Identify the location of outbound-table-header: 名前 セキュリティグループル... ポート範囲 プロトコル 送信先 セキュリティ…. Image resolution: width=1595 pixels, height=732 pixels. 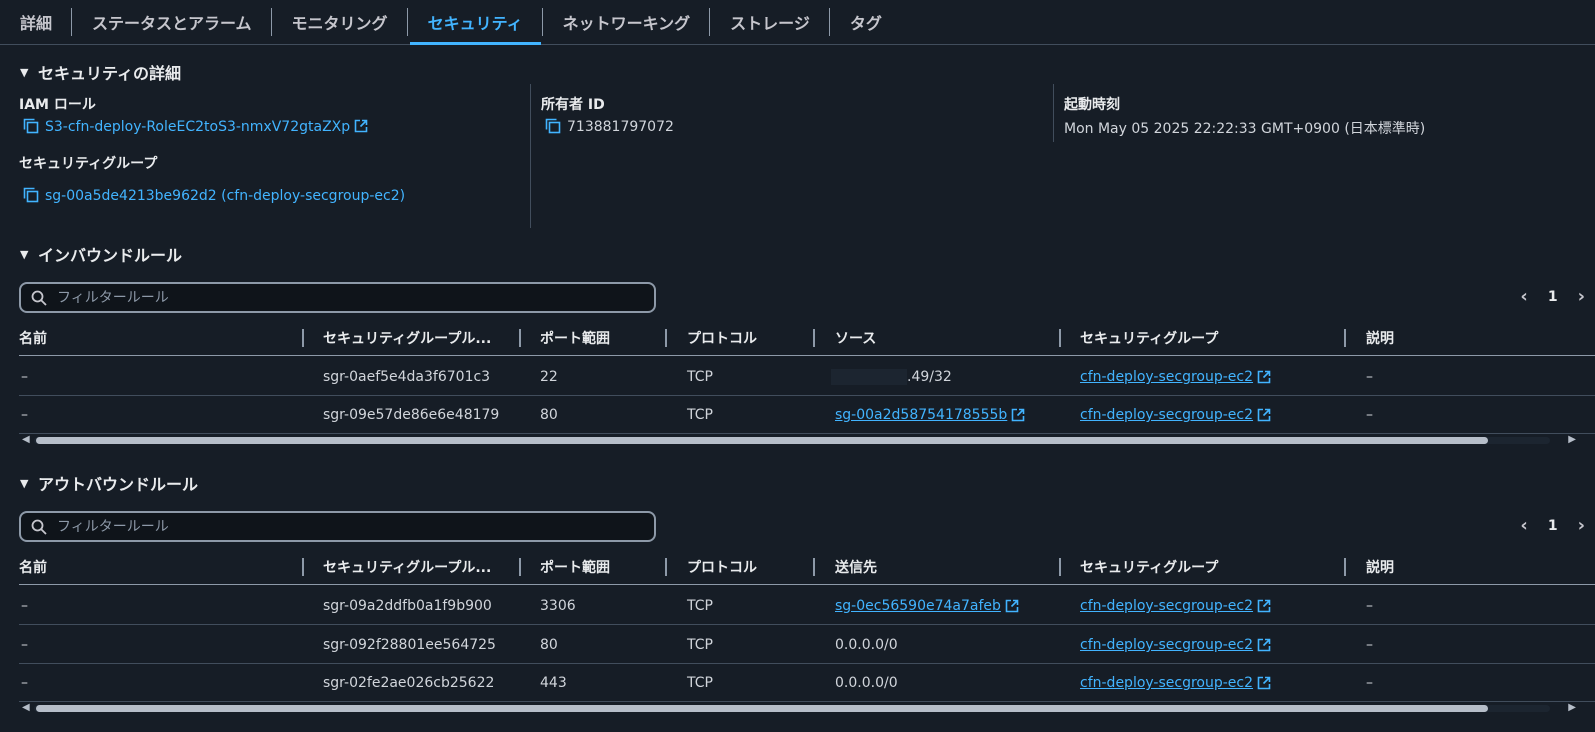
(807, 567).